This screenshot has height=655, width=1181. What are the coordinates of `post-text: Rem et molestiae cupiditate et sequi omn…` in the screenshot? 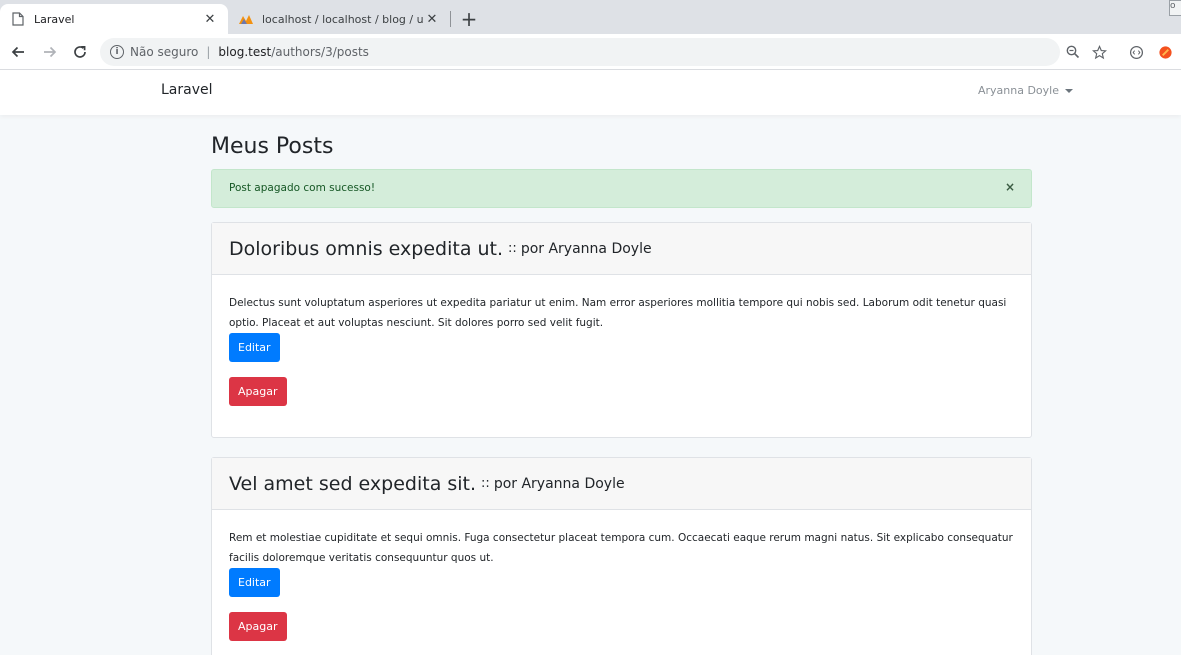 It's located at (621, 548).